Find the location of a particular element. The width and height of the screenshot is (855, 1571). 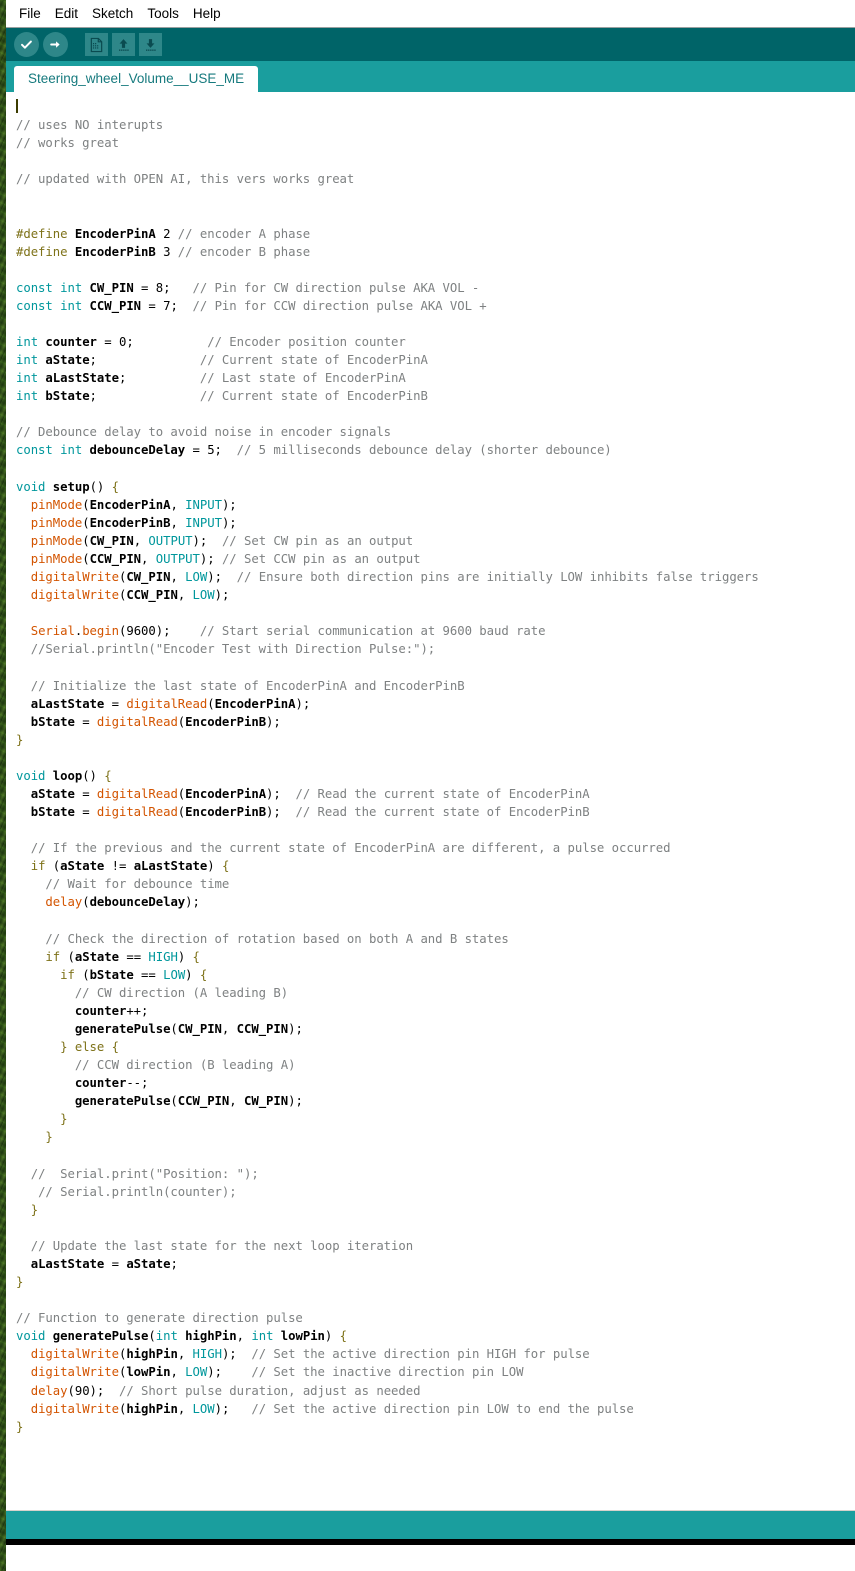

code-token: // CCW direction (B leading A) is located at coordinates (185, 1065).